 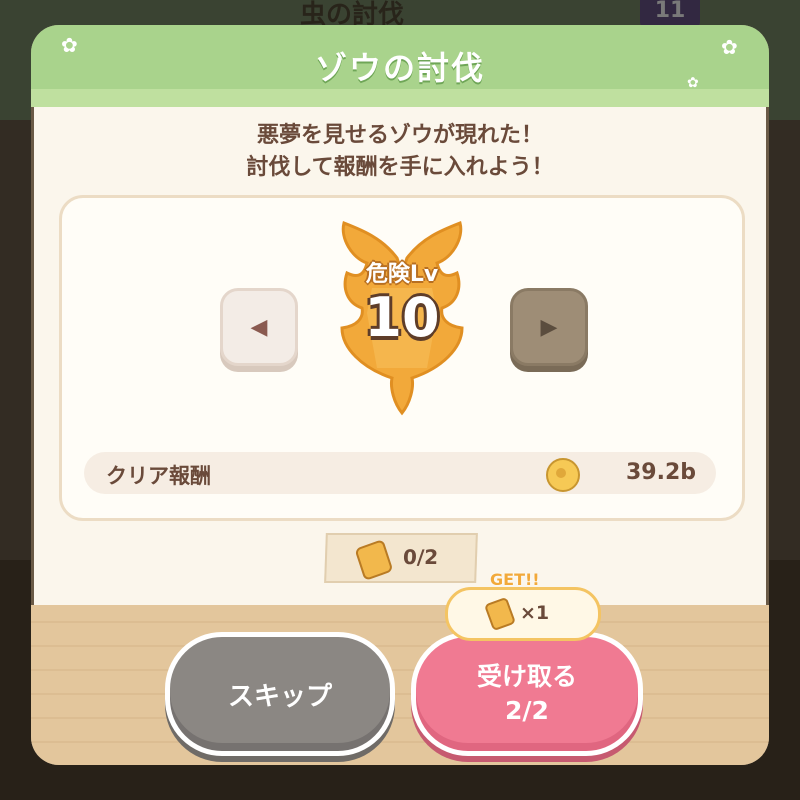 What do you see at coordinates (535, 613) in the screenshot?
I see `get-count: ×1` at bounding box center [535, 613].